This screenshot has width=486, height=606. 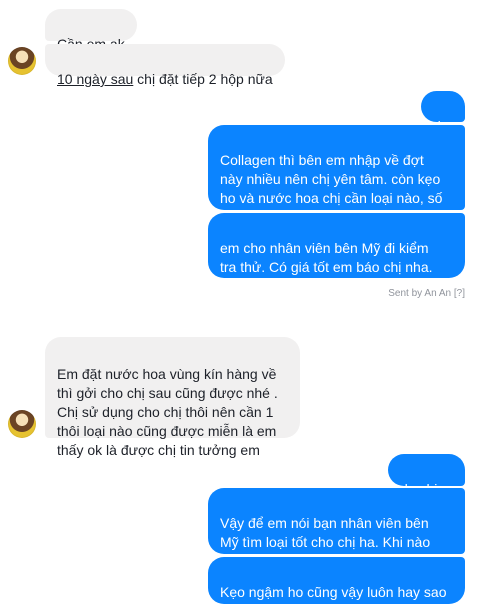 I want to click on message-text: Kẹo ngậm ho cũng vậy luôn hay sao ạ, so click(x=333, y=595).